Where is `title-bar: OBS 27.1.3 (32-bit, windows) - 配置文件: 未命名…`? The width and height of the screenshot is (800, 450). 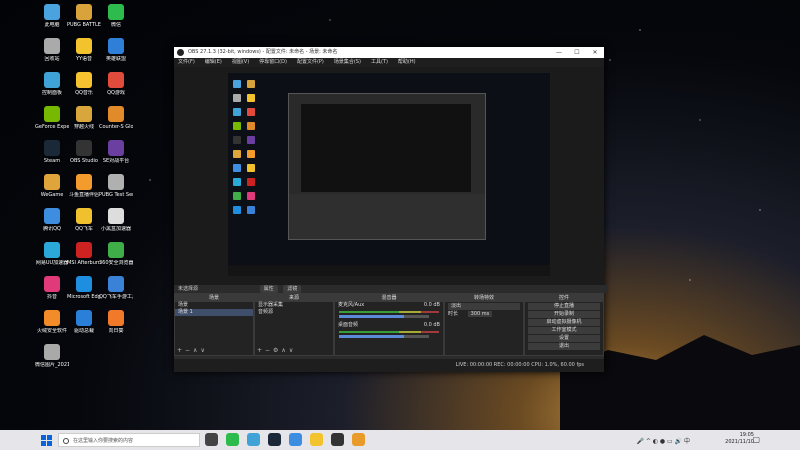 title-bar: OBS 27.1.3 (32-bit, windows) - 配置文件: 未命名… is located at coordinates (389, 52).